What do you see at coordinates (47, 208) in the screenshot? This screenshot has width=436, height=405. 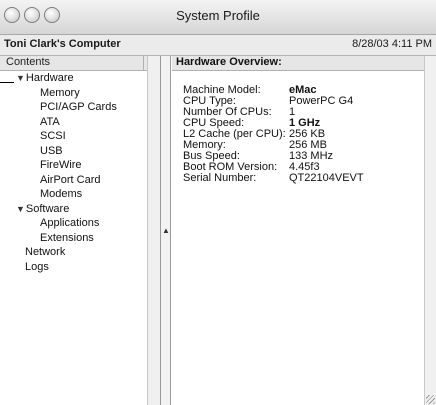 I see `contents-item-label: Software` at bounding box center [47, 208].